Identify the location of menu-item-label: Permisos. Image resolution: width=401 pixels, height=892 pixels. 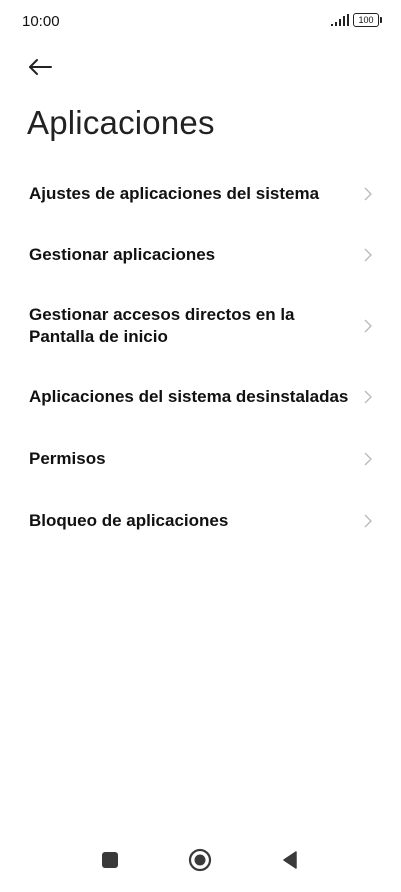
(67, 458).